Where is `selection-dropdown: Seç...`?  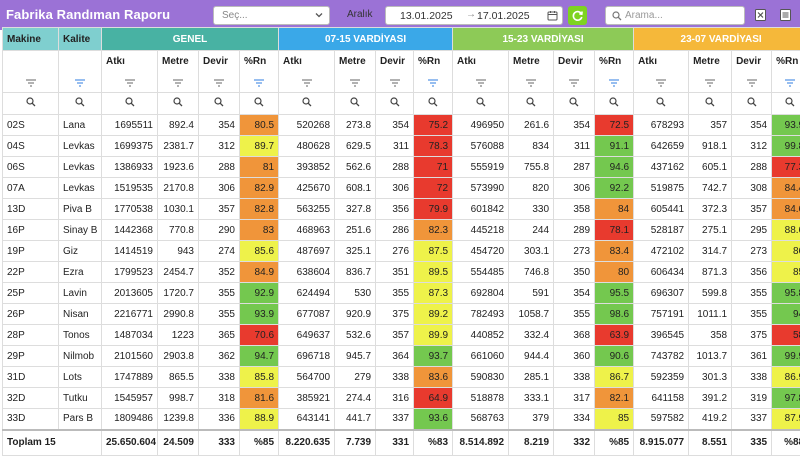 selection-dropdown: Seç... is located at coordinates (271, 15).